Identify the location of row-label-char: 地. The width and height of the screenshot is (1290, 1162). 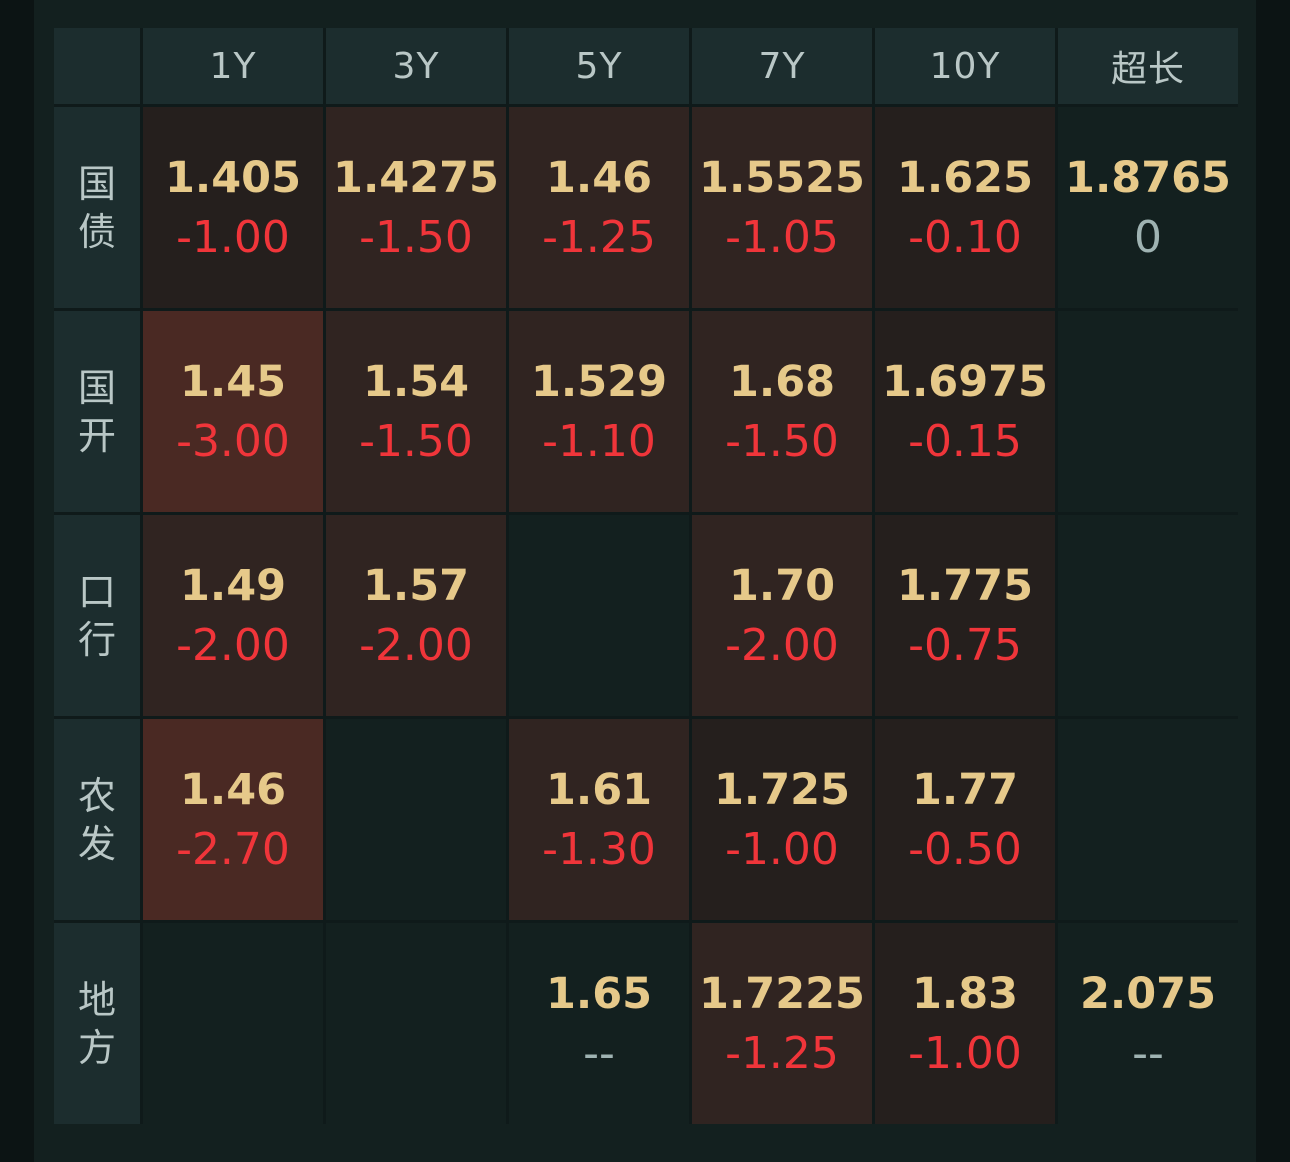
(96, 999).